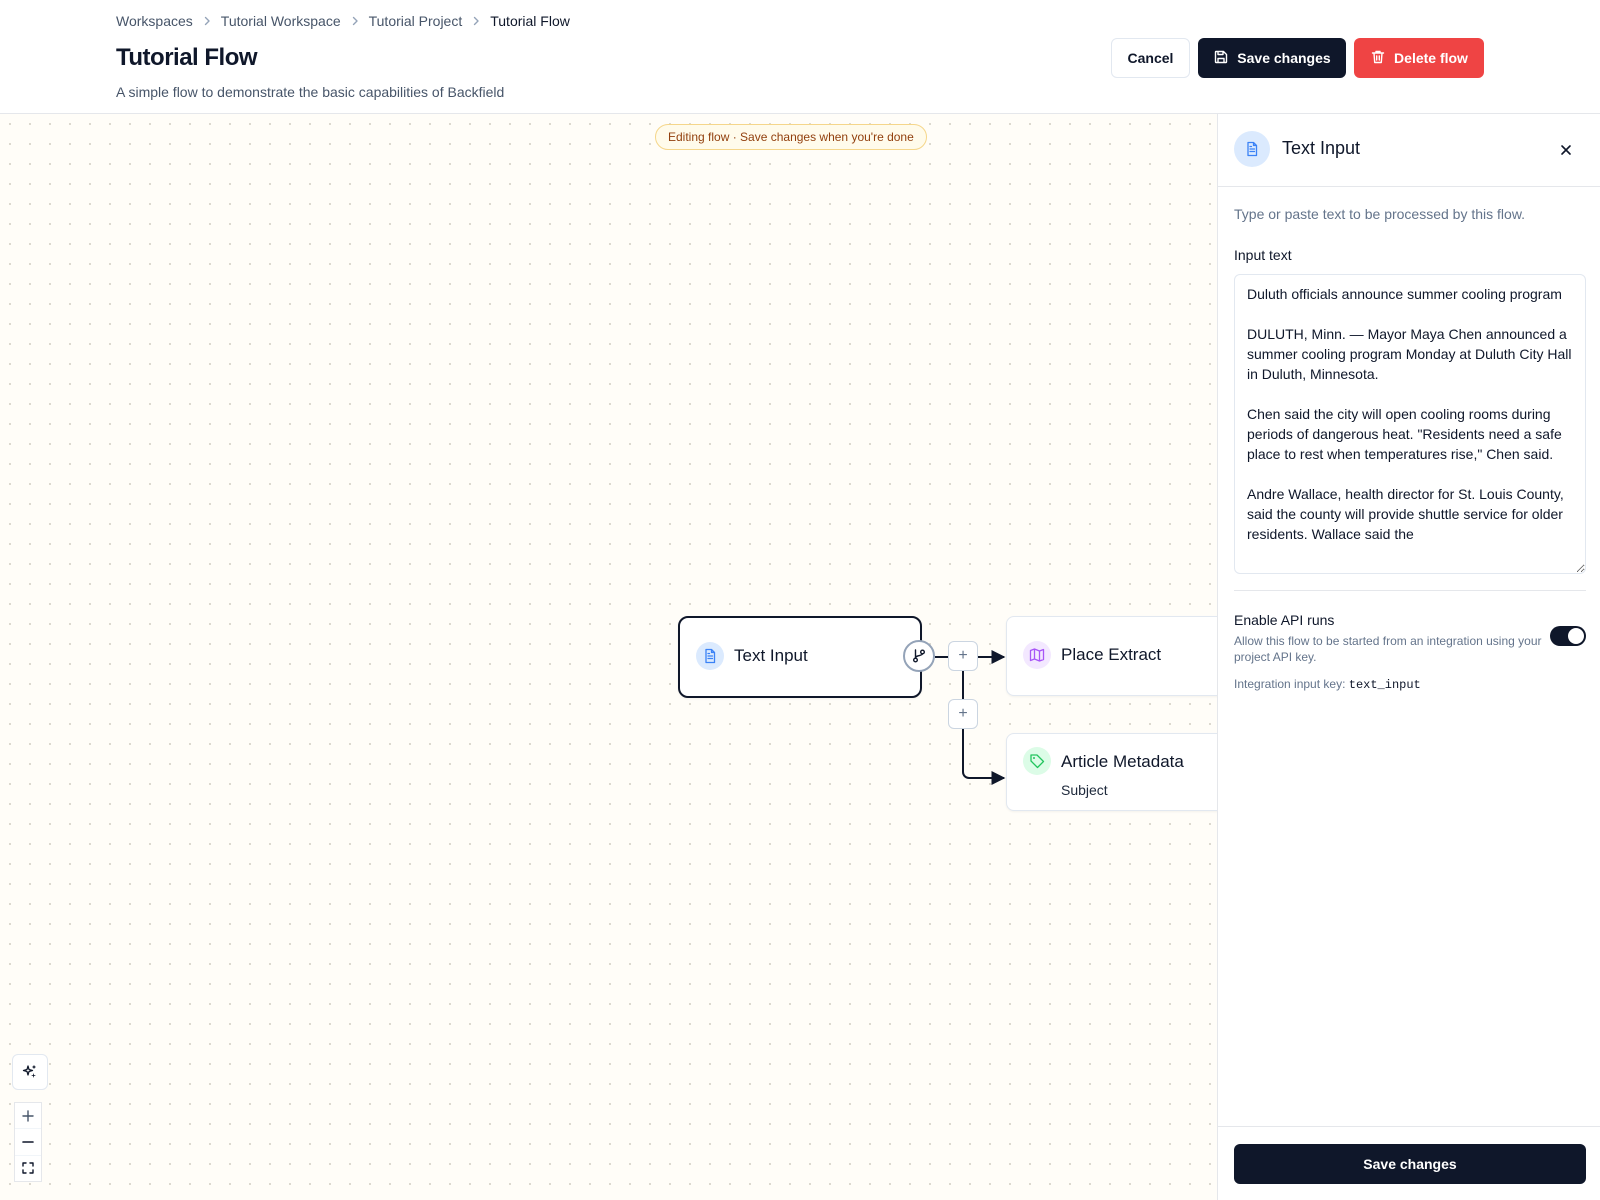 The image size is (1600, 1200). What do you see at coordinates (1431, 58) in the screenshot?
I see `delete-flow-button-label: Delete flow` at bounding box center [1431, 58].